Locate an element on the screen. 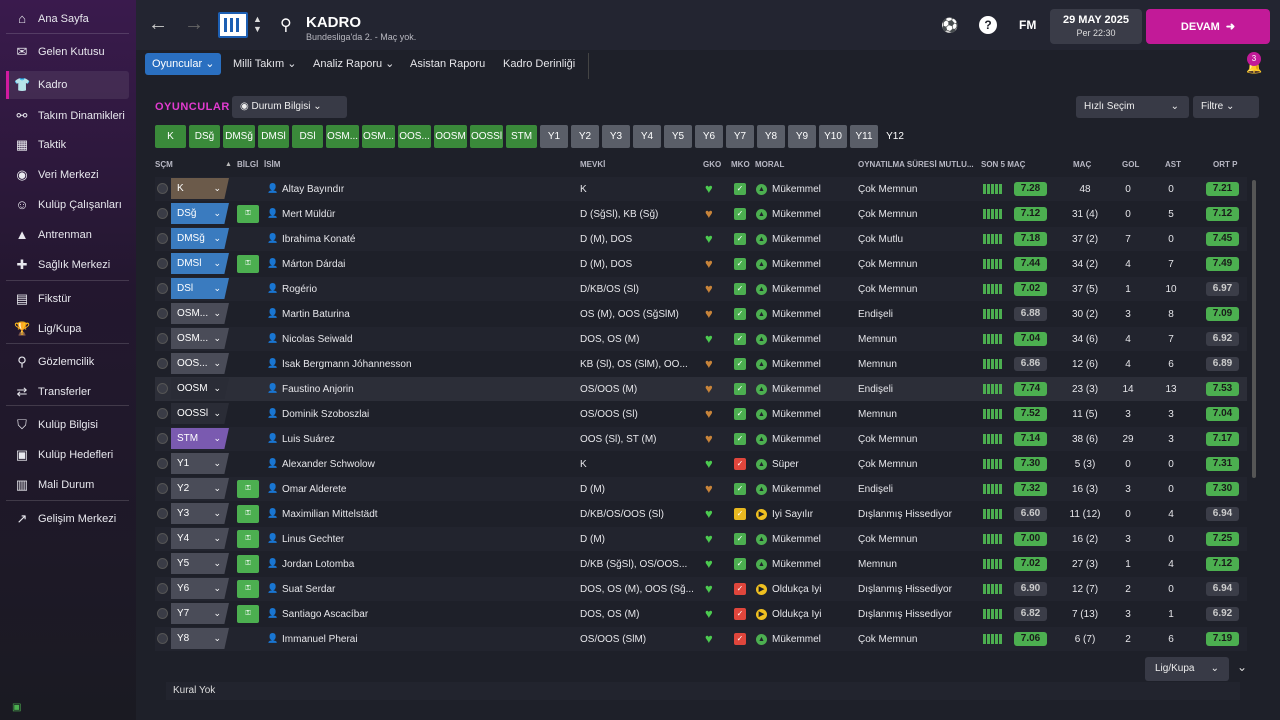 This screenshot has height=720, width=1280. tab-asistan-raporu: Asistan Raporu is located at coordinates (447, 64).